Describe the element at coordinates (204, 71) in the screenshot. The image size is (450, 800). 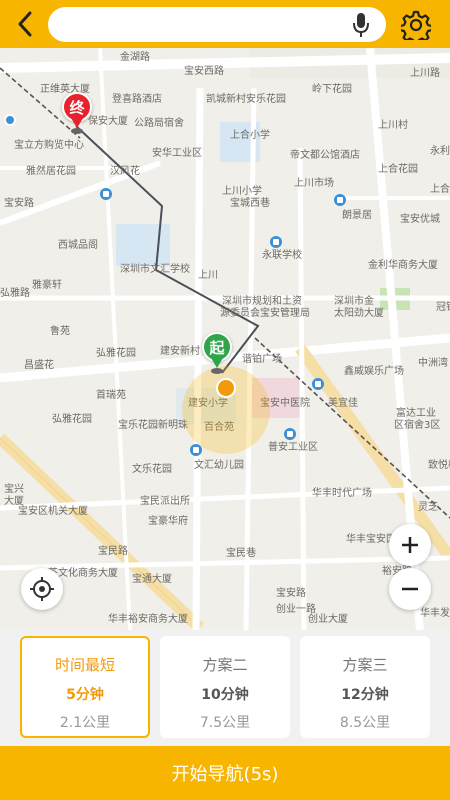
I see `map-label: 宝安西路` at that location.